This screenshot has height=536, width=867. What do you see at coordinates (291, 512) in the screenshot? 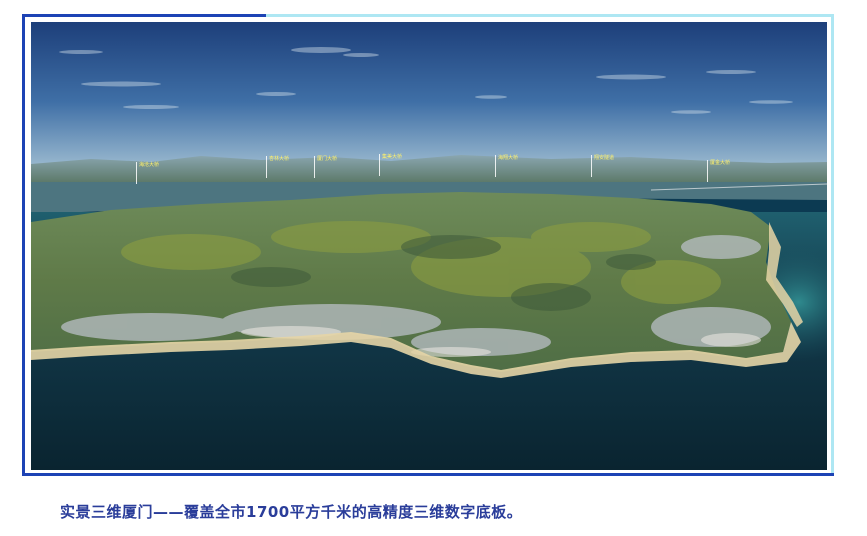
I see `image-caption: 实景三维厦门——覆盖全市1700平方千米的高精度三维数字底板。` at bounding box center [291, 512].